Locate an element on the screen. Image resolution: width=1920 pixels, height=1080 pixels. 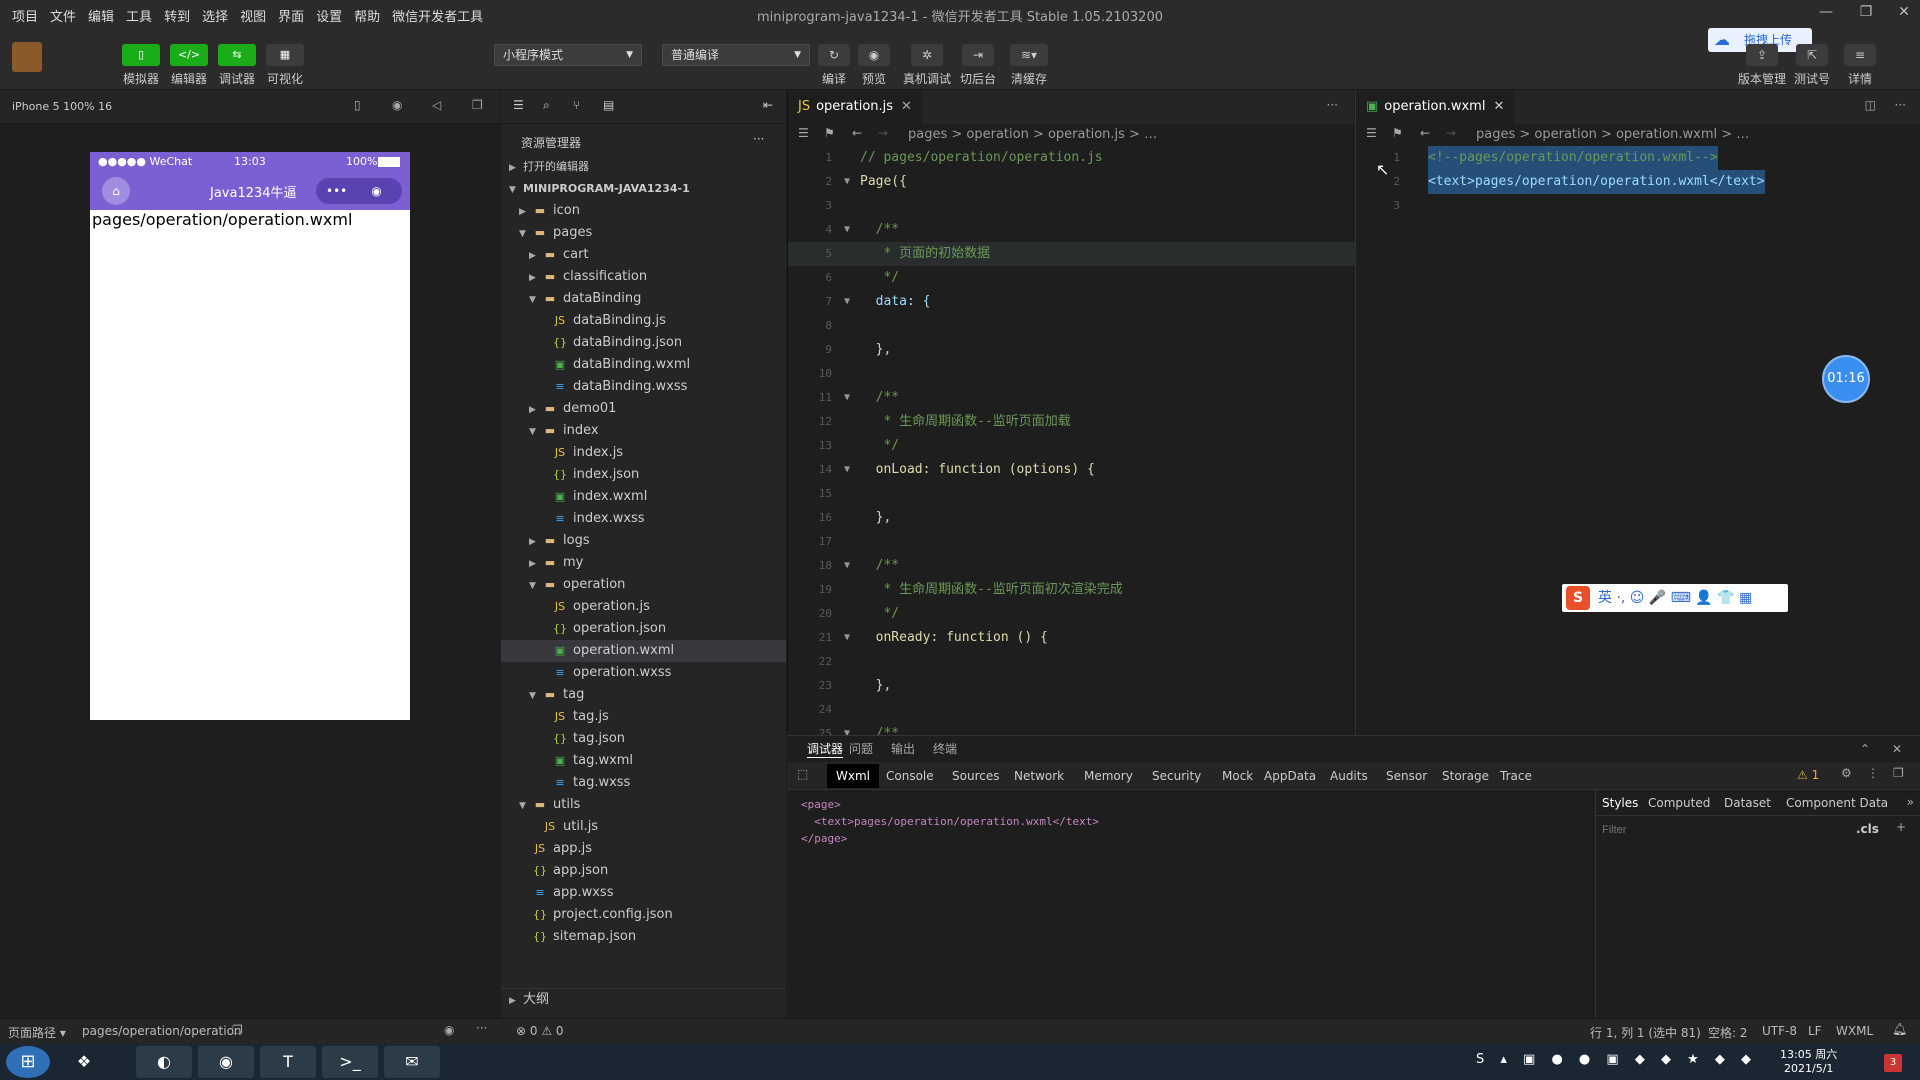
menu-item: 帮助 is located at coordinates (367, 15).